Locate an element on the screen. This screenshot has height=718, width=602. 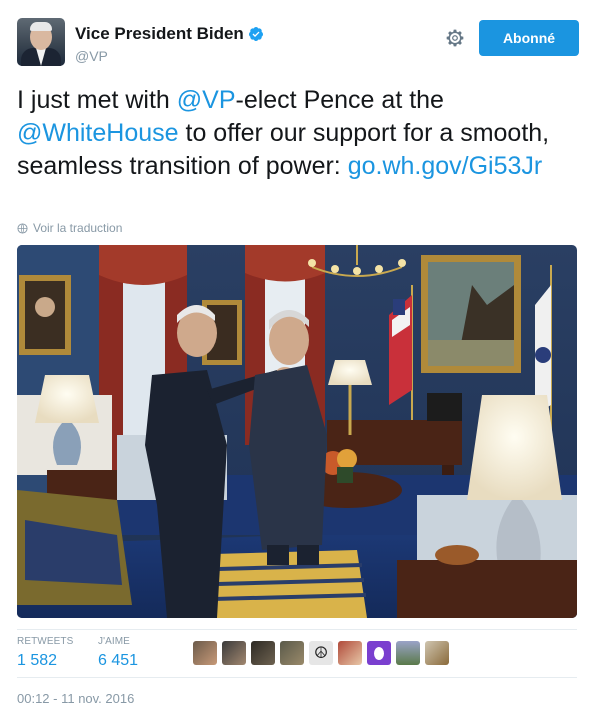
tweet-header: Vice President Biden @VP Abonné is located at coordinates (301, 44).